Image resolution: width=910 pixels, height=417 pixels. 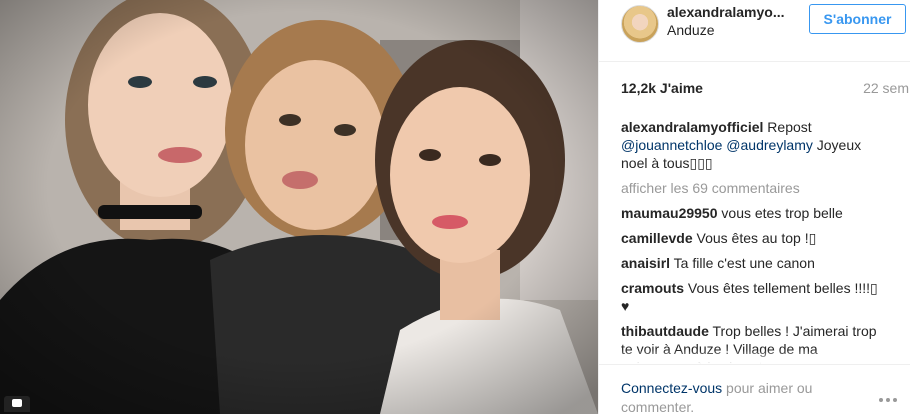 I want to click on list-item: camillevde Vous êtes au top !▯, so click(x=752, y=238).